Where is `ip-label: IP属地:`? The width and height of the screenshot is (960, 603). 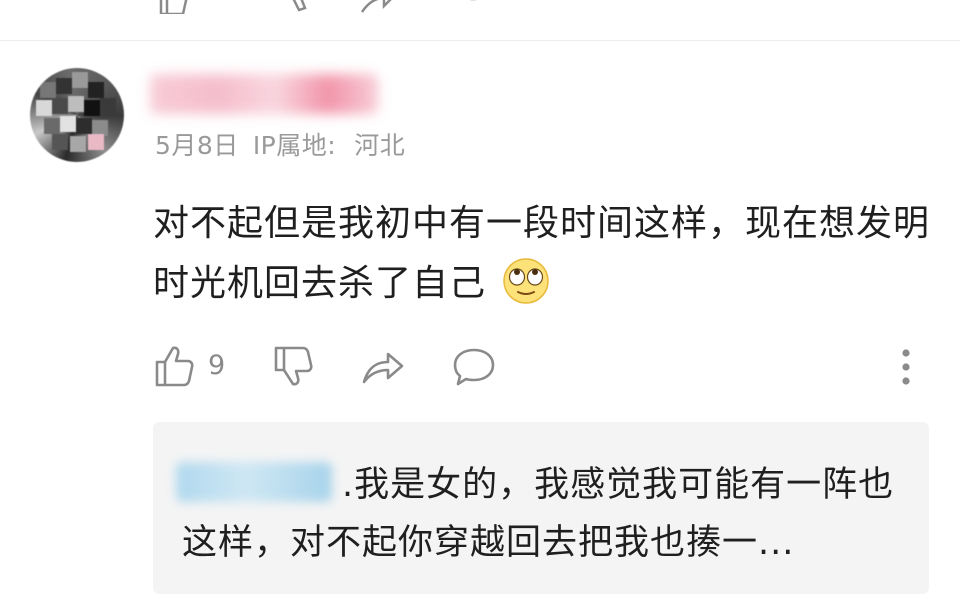
ip-label: IP属地: is located at coordinates (294, 145).